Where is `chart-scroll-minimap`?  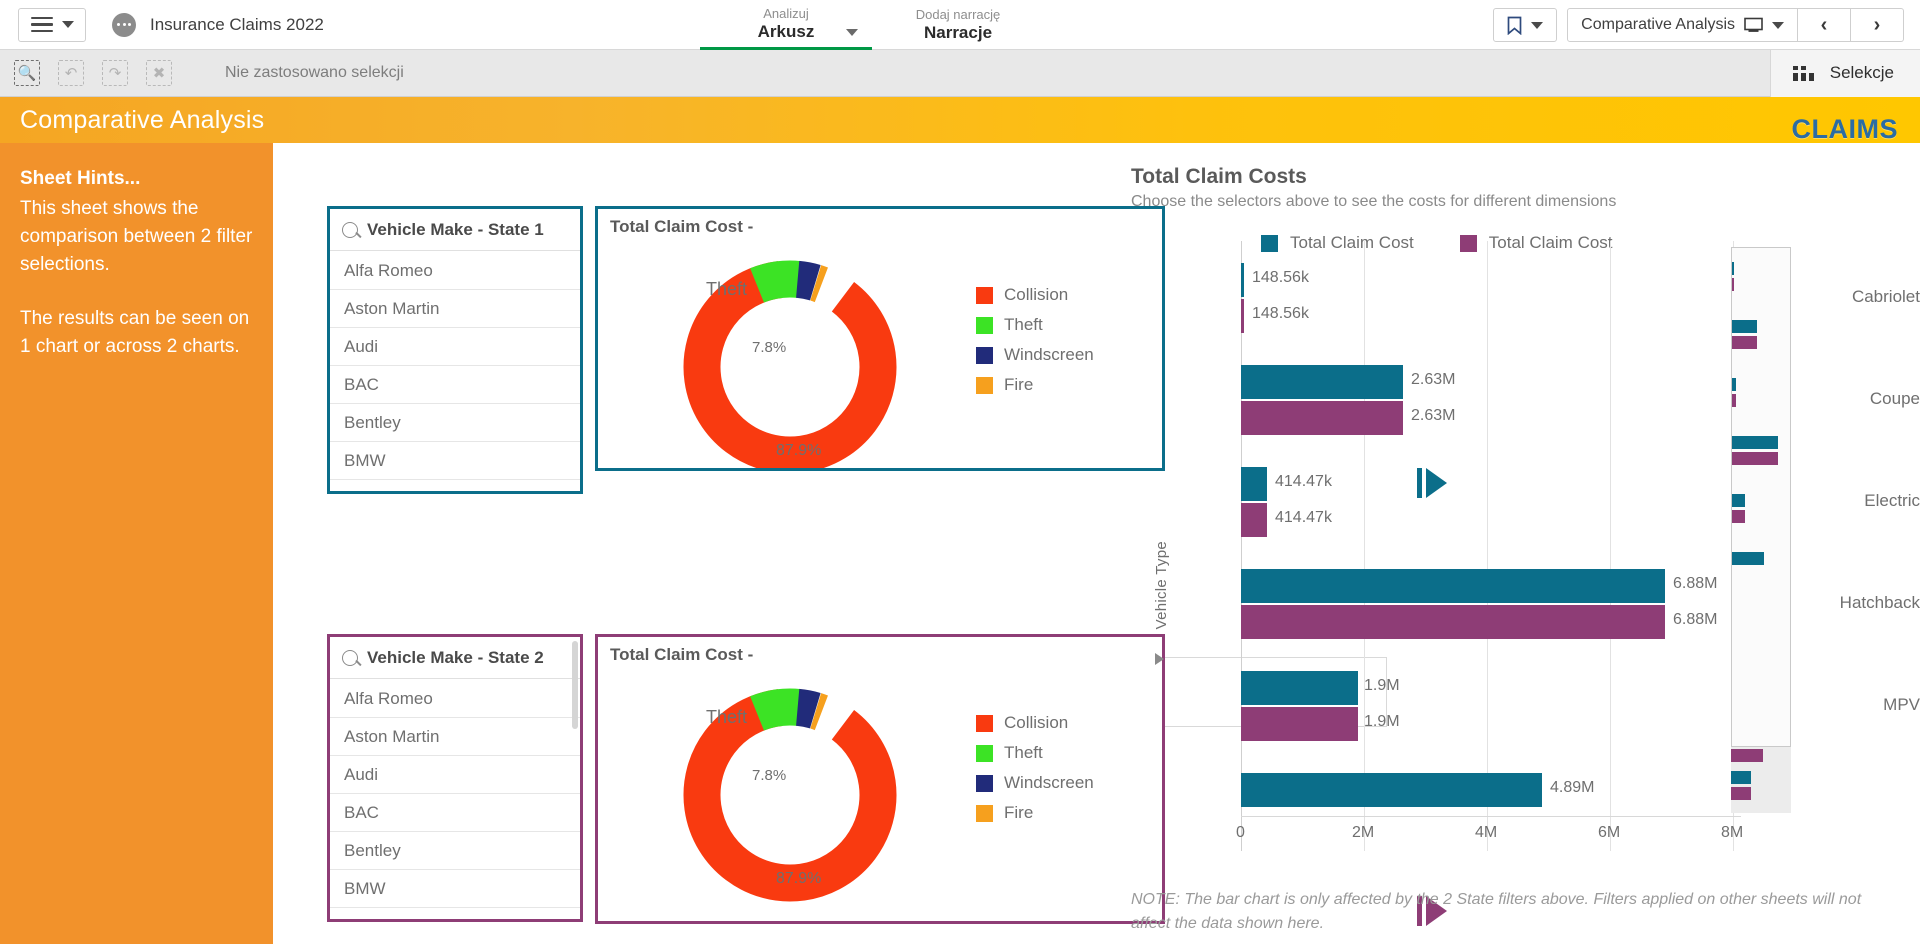
chart-scroll-minimap is located at coordinates (1761, 497).